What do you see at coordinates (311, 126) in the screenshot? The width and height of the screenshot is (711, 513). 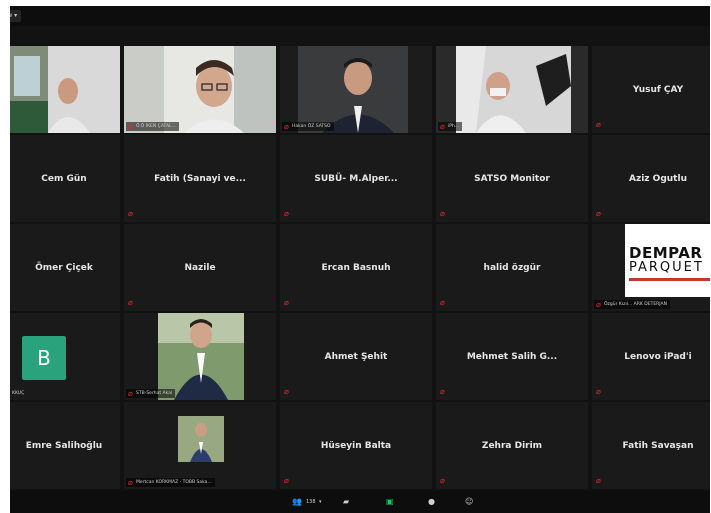 I see `participant-name: Hakan ÖZ SATSO` at bounding box center [311, 126].